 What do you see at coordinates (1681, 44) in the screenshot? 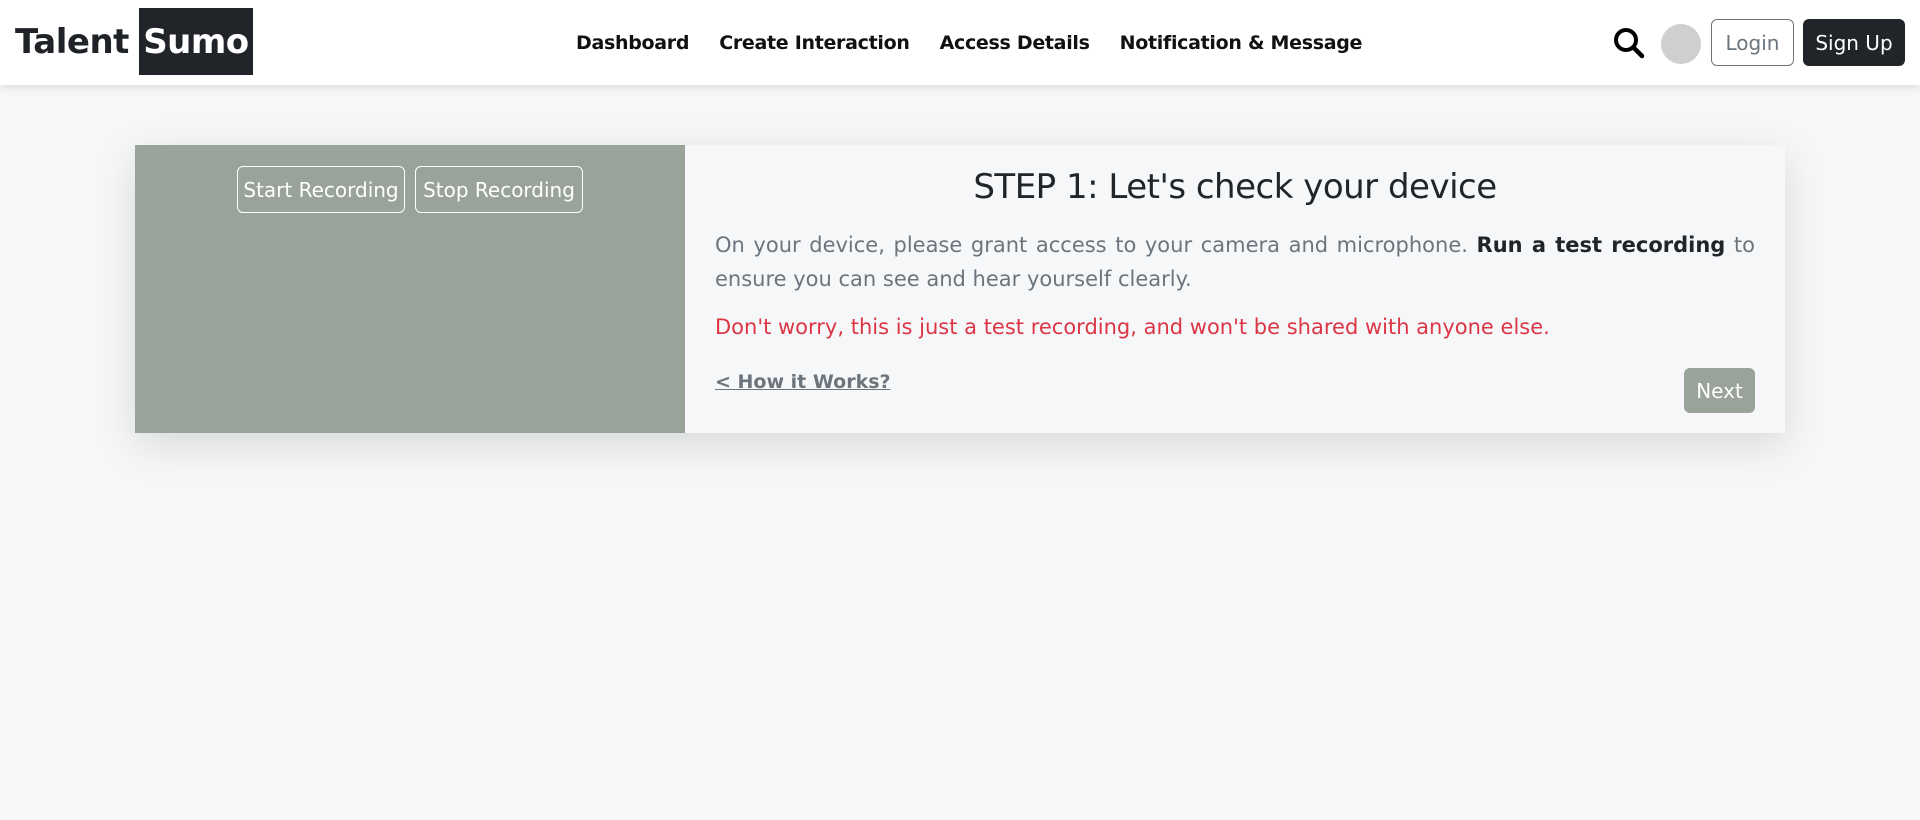
I see `avatar` at bounding box center [1681, 44].